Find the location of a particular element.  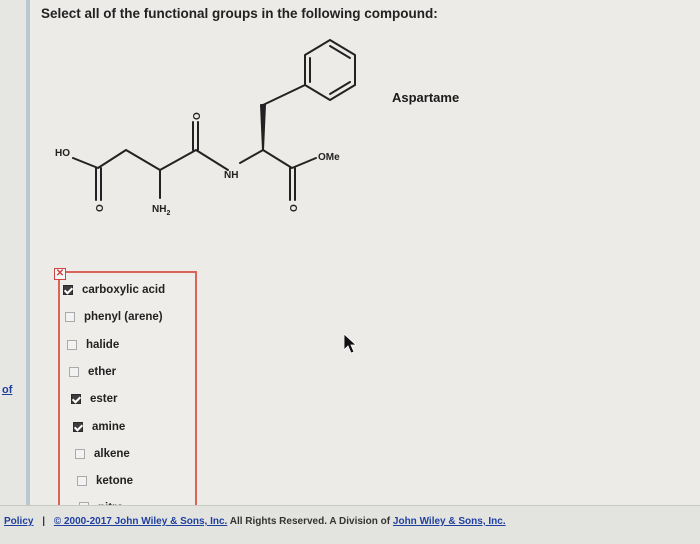

option-amine: amine is located at coordinates (99, 427).